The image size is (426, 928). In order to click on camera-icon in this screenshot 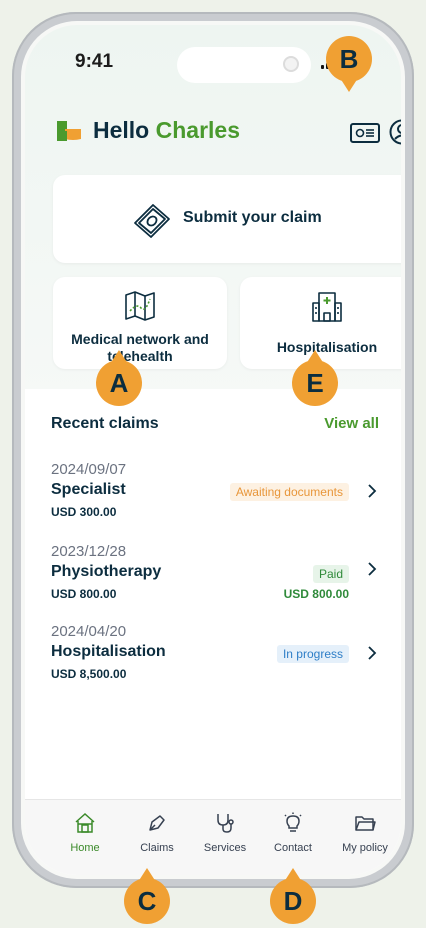, I will do `click(291, 64)`.